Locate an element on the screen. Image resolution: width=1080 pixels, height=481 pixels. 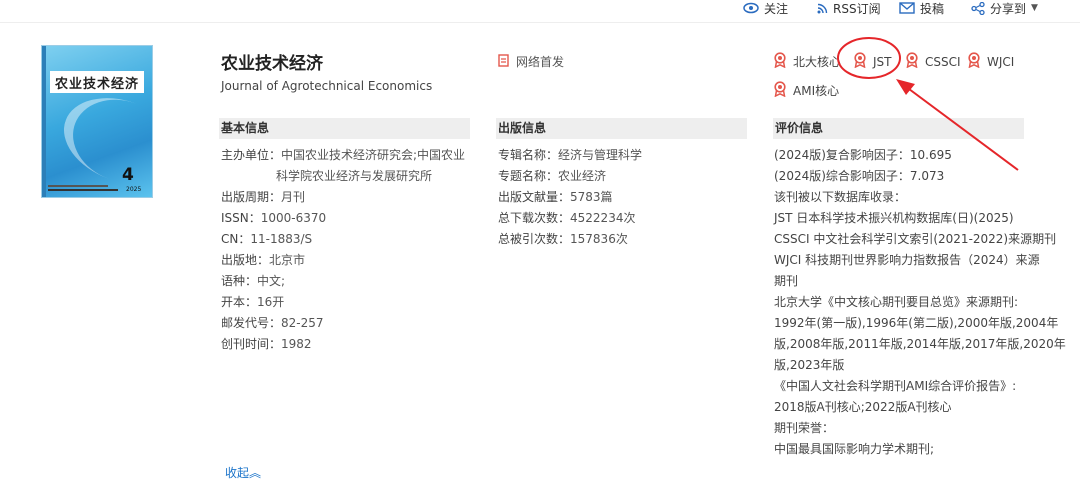
badge-label: WJCI is located at coordinates (1001, 61).